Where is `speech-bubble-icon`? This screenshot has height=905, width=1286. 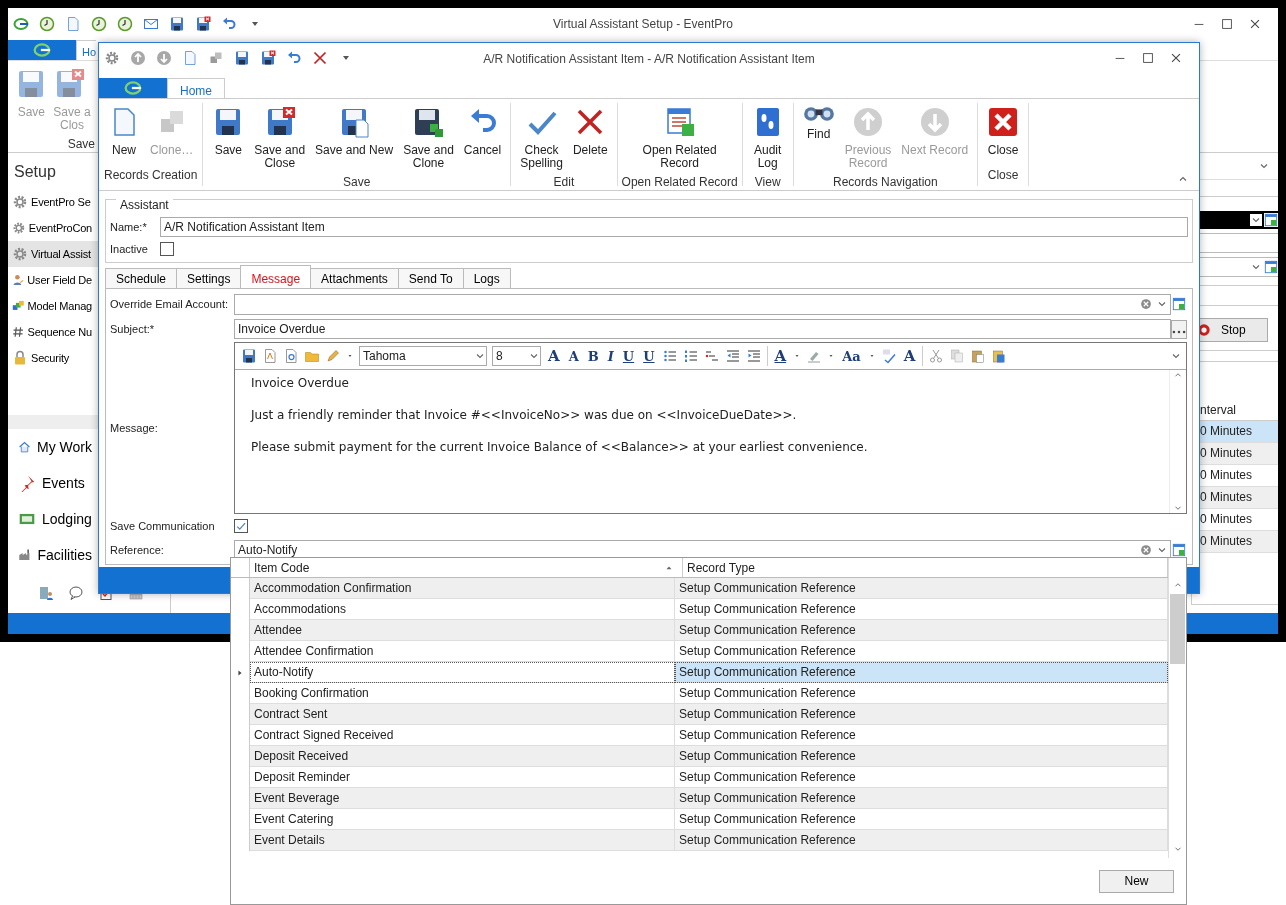 speech-bubble-icon is located at coordinates (76, 593).